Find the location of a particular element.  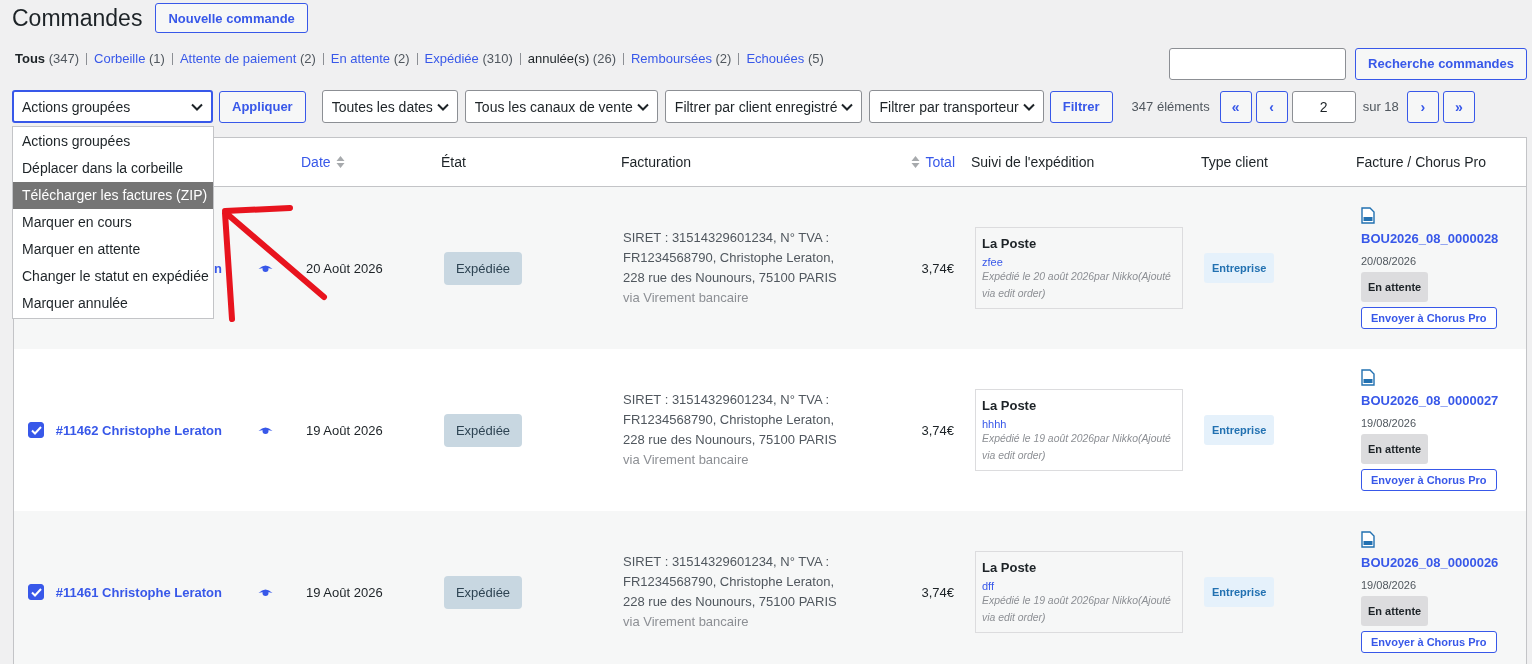

tracking-link: dff is located at coordinates (1079, 586).